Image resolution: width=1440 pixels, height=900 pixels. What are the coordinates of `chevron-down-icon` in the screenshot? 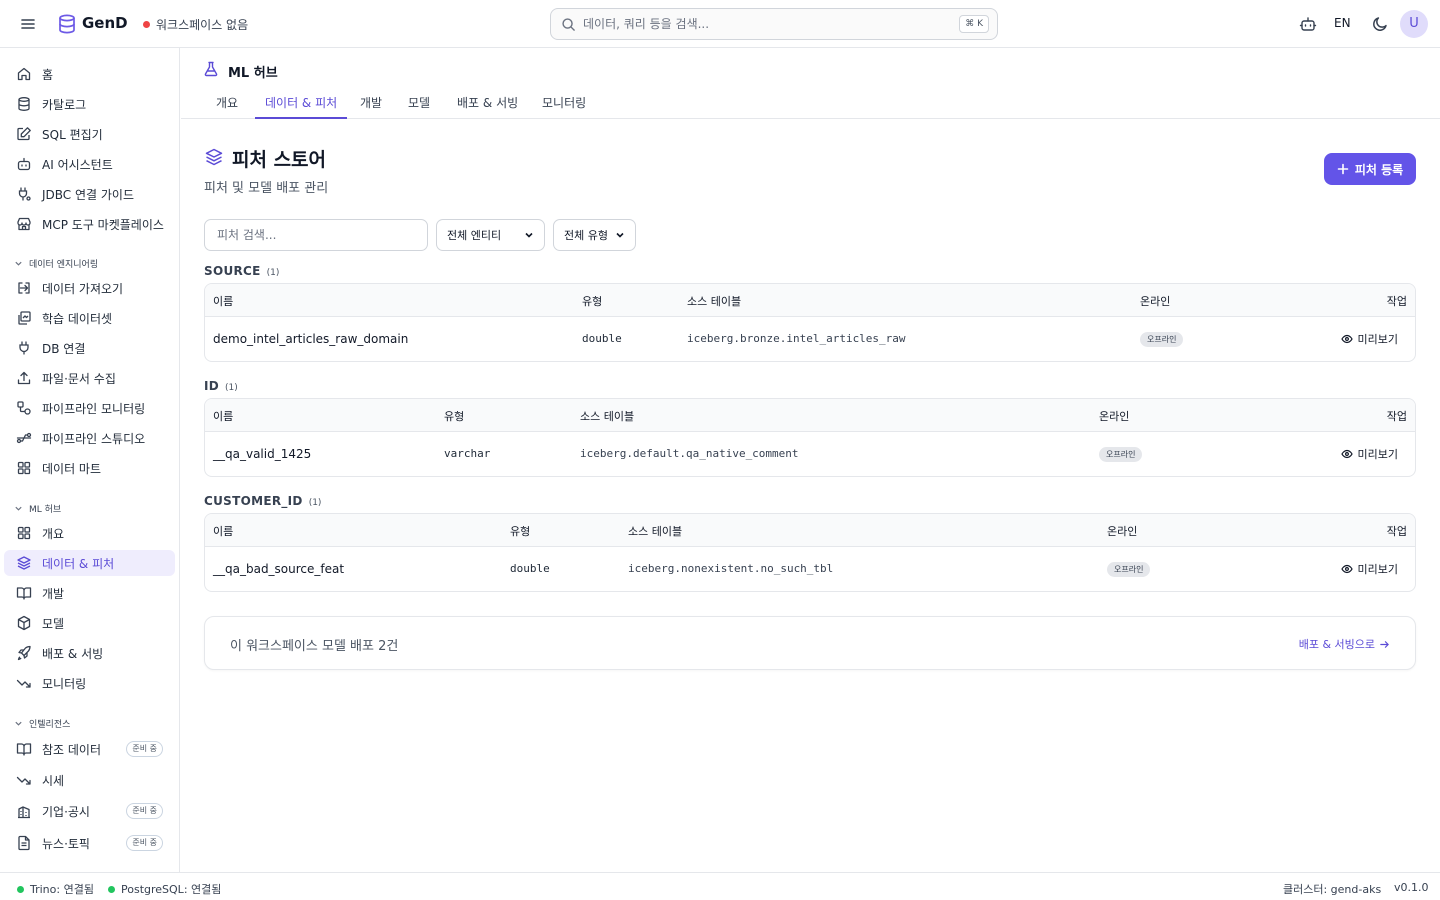 It's located at (620, 235).